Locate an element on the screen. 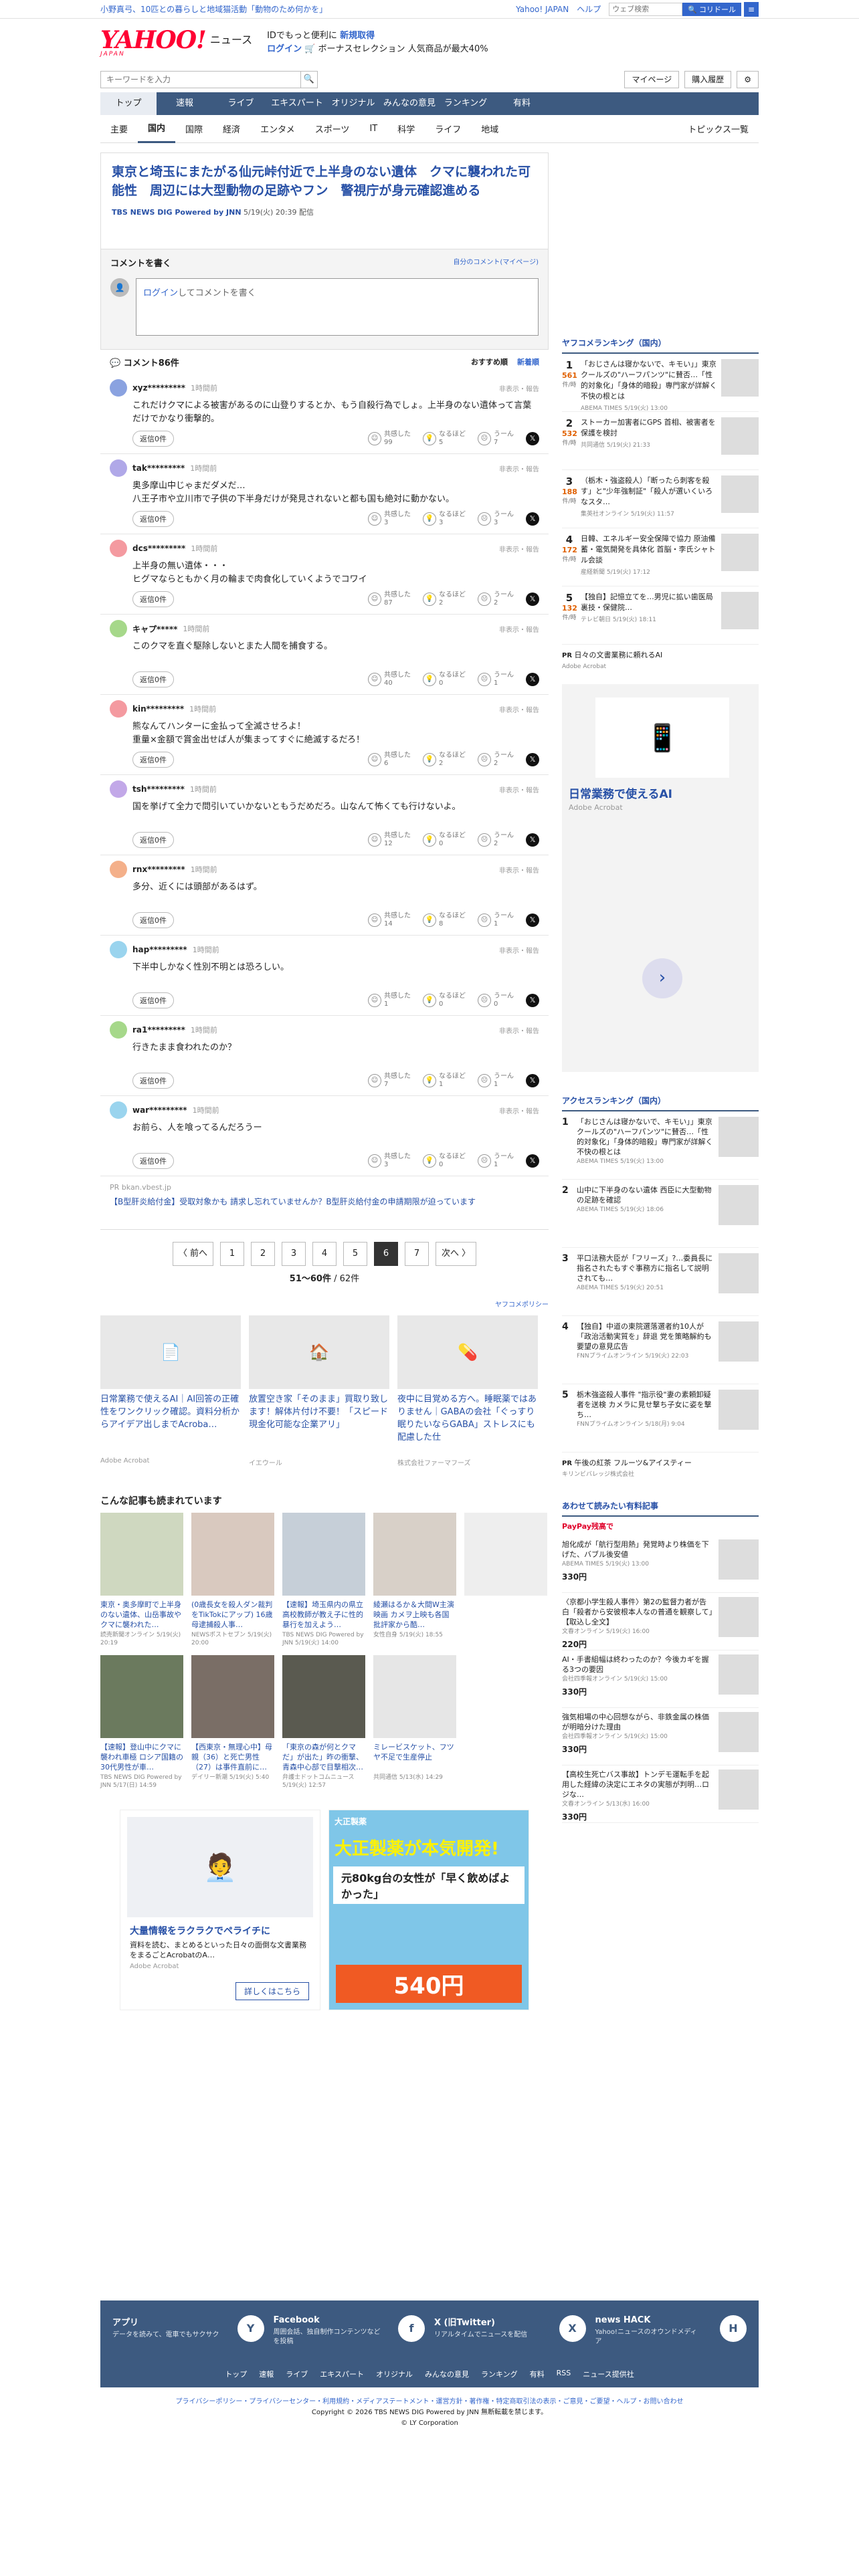  footer-link: トップ is located at coordinates (236, 2374).